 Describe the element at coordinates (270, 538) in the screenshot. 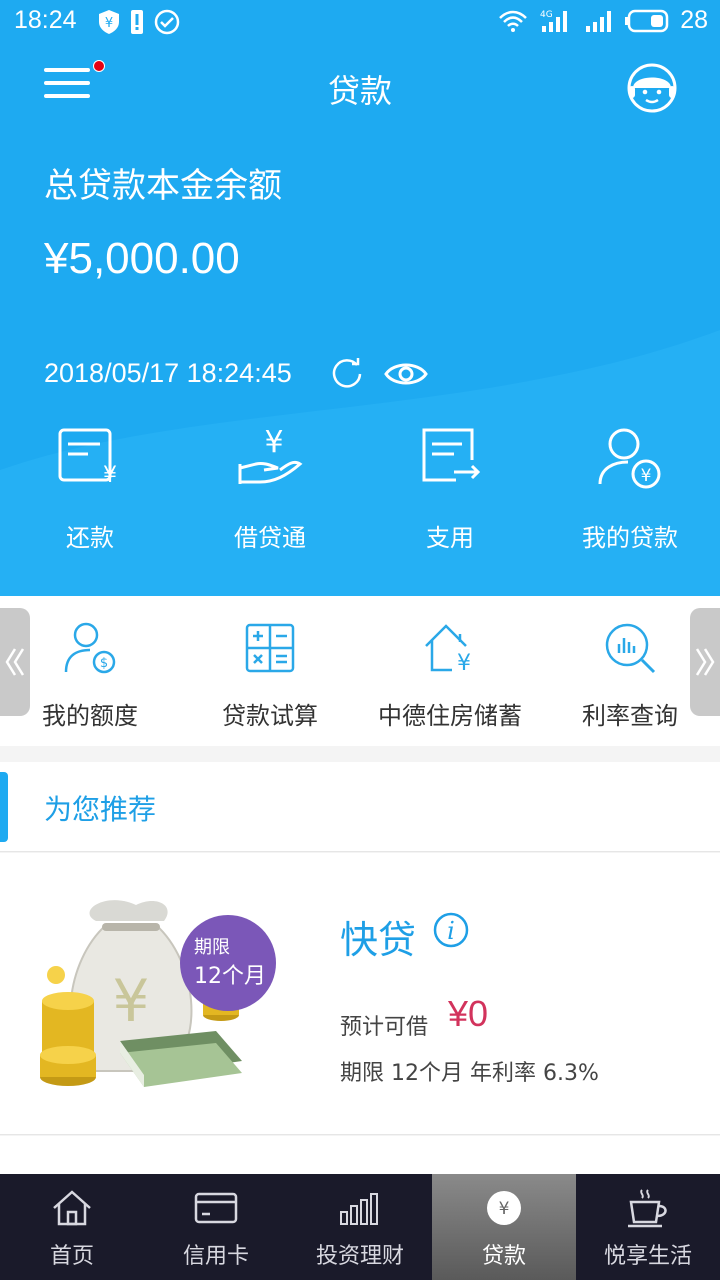

I see `quick-action-label: 借贷通` at that location.